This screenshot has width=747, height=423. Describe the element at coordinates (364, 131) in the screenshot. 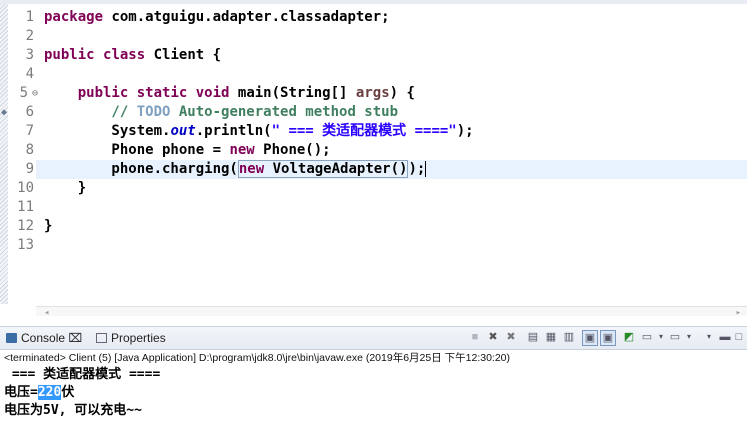

I see `string-literal: " === 类适配器模式 ===="` at that location.